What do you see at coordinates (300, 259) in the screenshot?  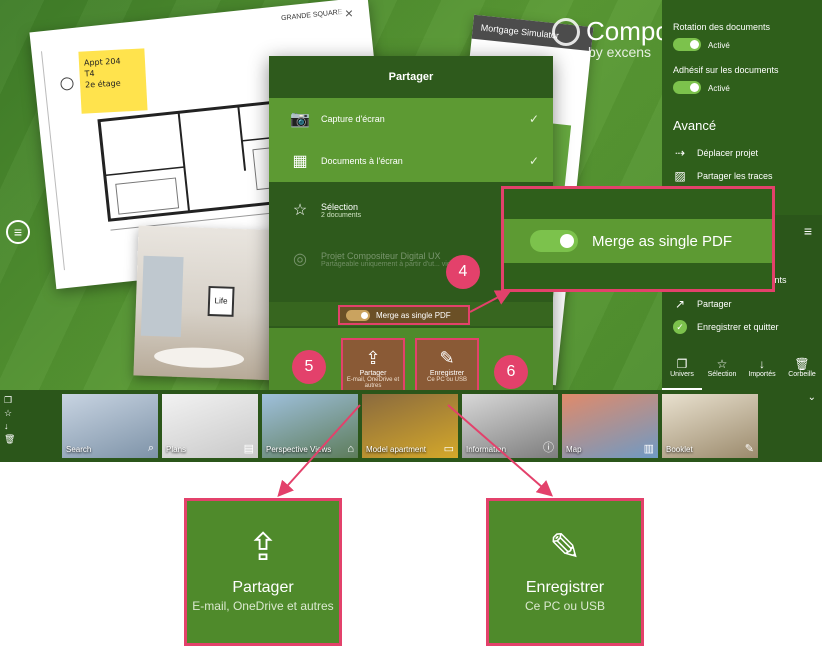 I see `compositeur-icon: ◎` at bounding box center [300, 259].